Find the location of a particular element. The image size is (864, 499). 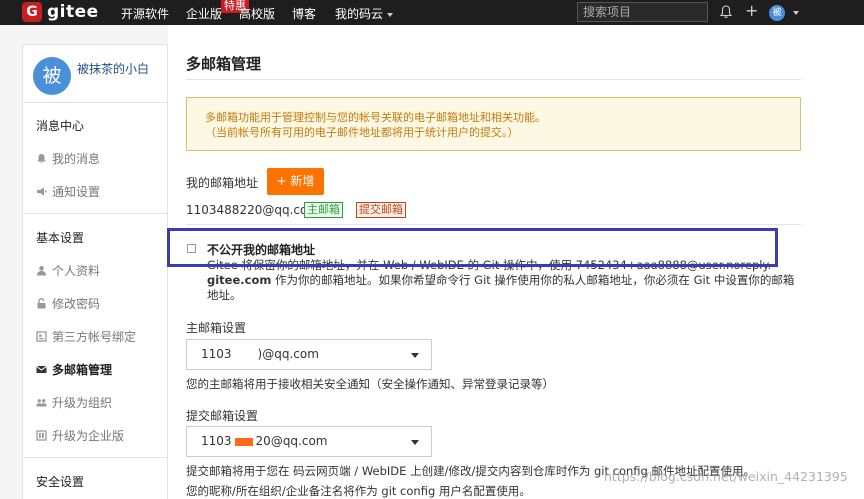

notice-line-1: 多邮箱功能用于管理控制与您的帐号关联的电子邮箱地址和相关功能。 is located at coordinates (375, 117).